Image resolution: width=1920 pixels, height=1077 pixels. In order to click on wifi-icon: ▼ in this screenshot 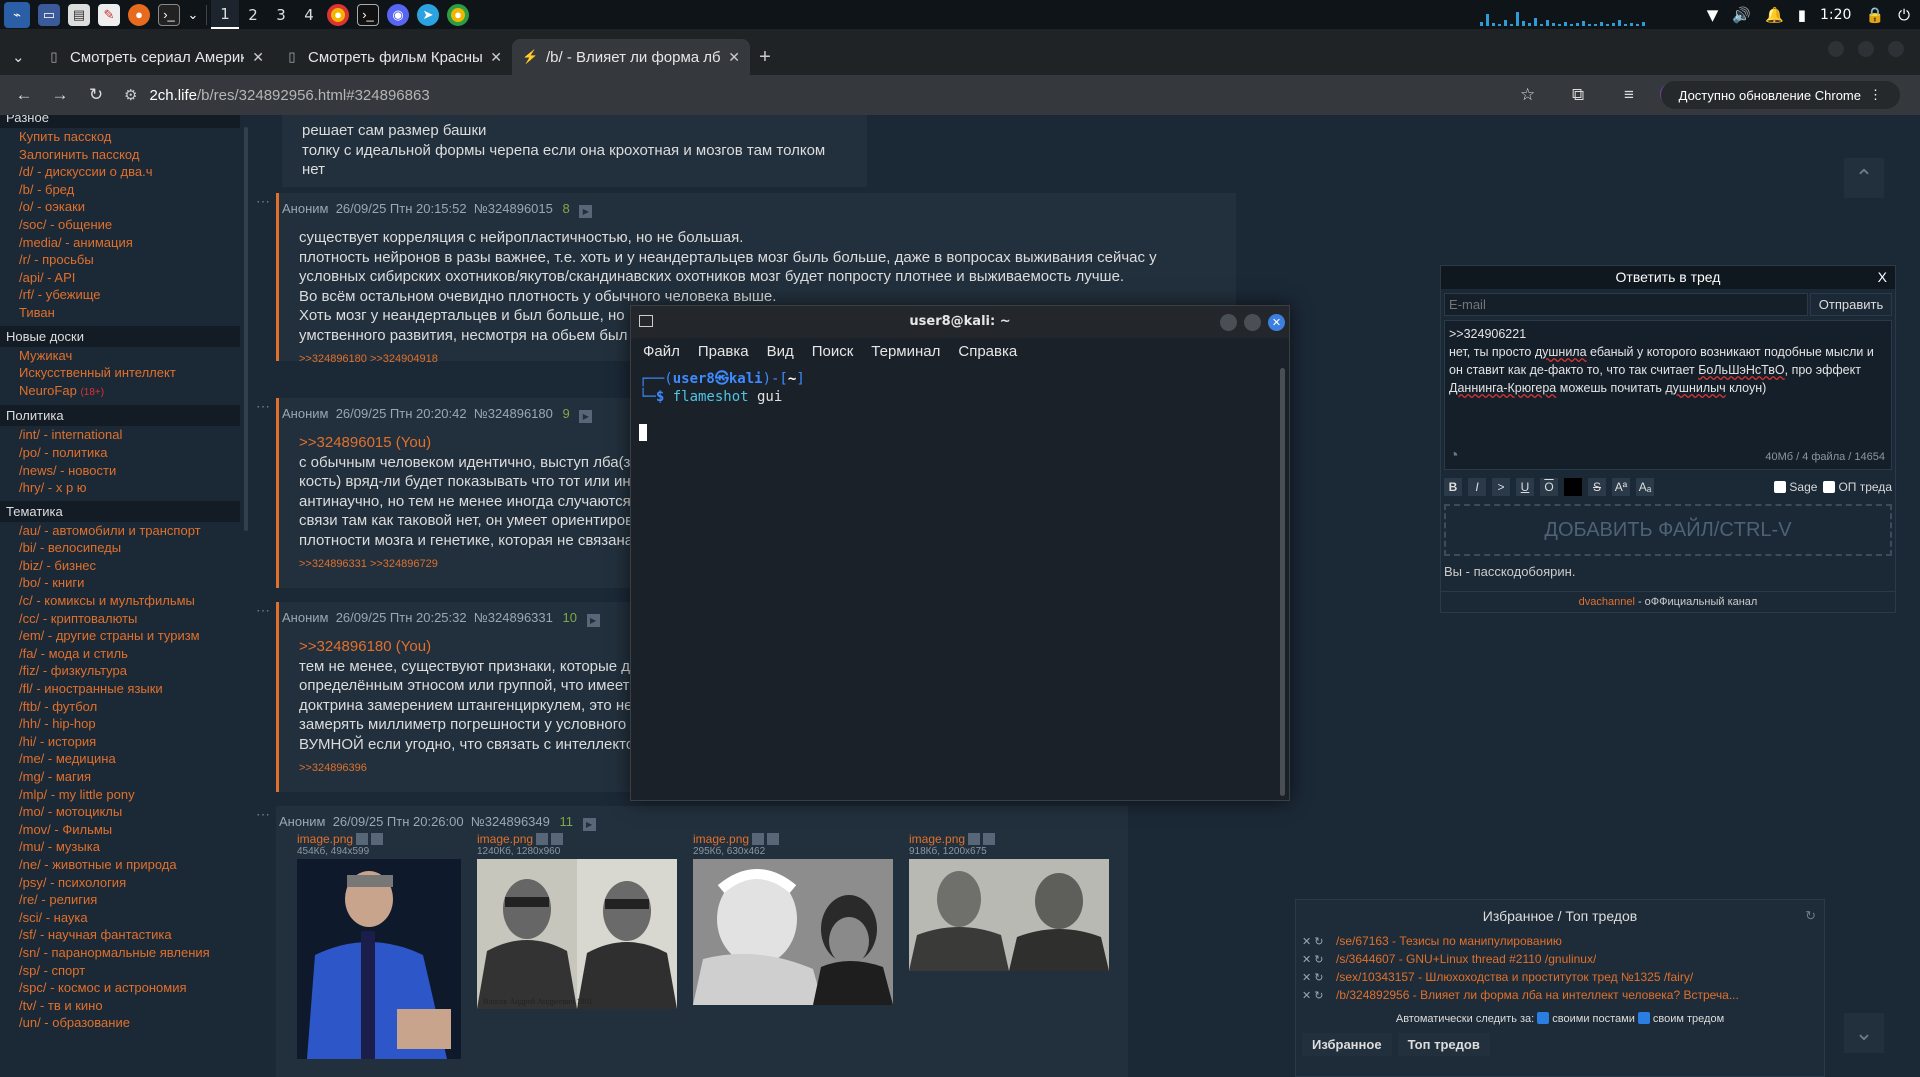, I will do `click(1713, 15)`.